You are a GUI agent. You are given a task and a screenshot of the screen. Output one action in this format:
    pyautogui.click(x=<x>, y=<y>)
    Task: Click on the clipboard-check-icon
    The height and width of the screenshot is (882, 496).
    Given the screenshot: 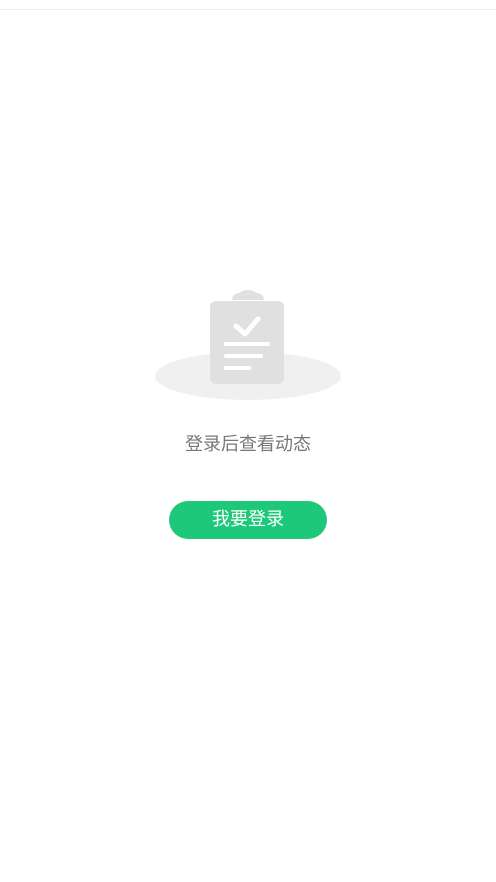 What is the action you would take?
    pyautogui.click(x=248, y=345)
    